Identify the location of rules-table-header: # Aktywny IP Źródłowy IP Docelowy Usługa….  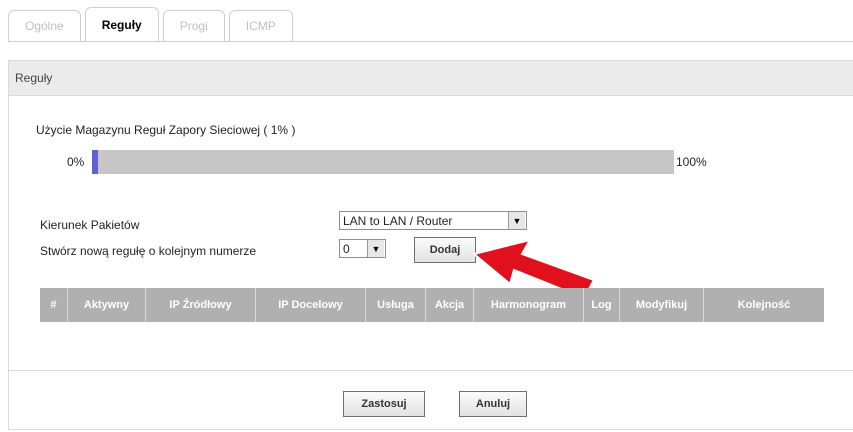
(432, 305).